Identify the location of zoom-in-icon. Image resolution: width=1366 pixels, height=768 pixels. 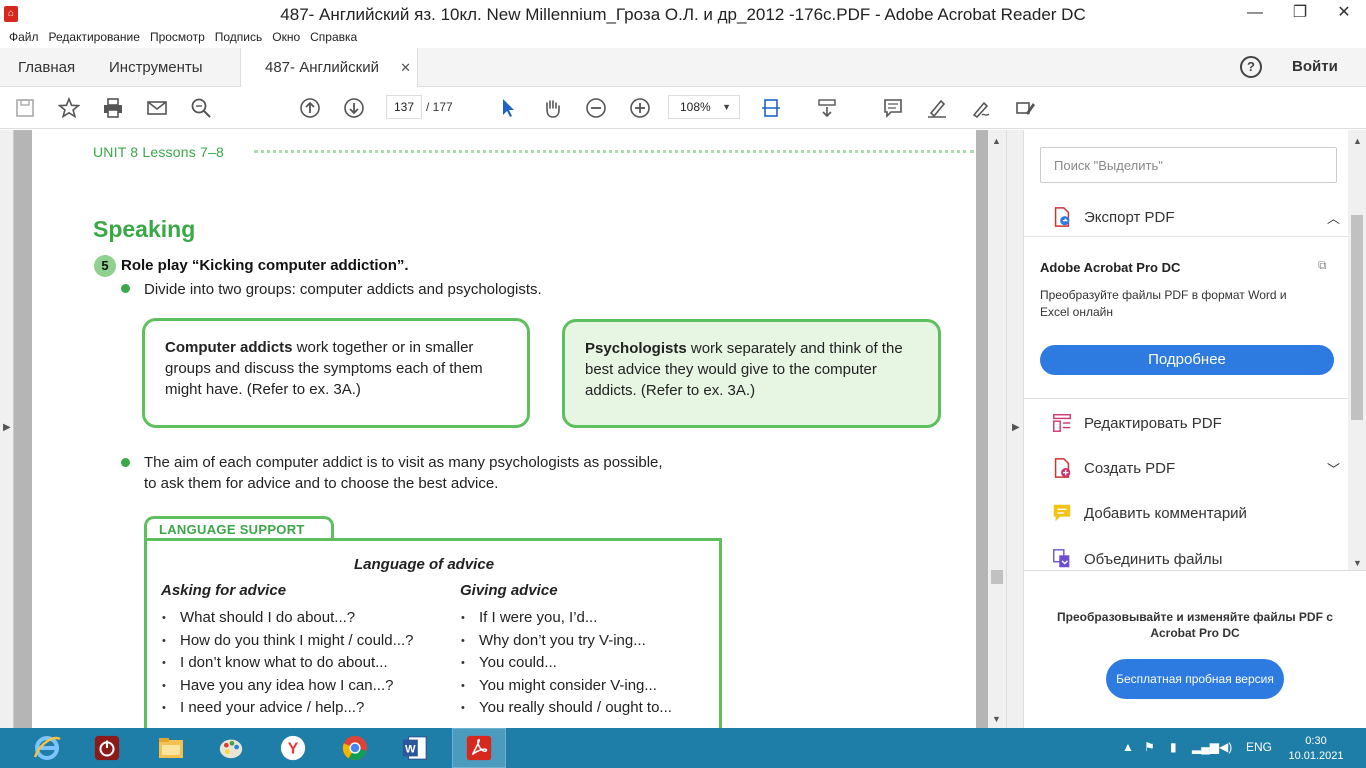
(640, 108).